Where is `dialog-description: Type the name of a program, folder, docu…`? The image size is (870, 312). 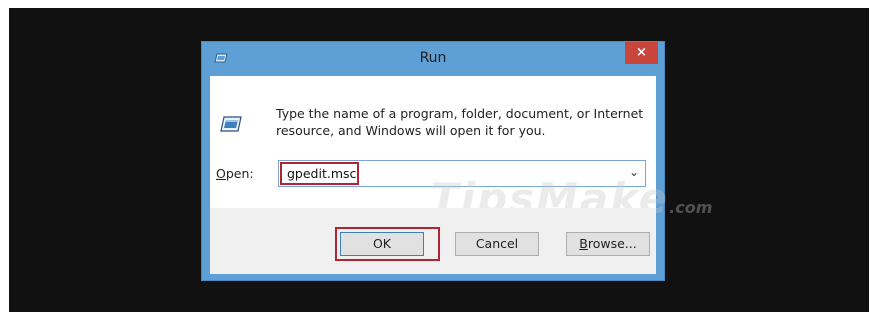 dialog-description: Type the name of a program, folder, docu… is located at coordinates (460, 122).